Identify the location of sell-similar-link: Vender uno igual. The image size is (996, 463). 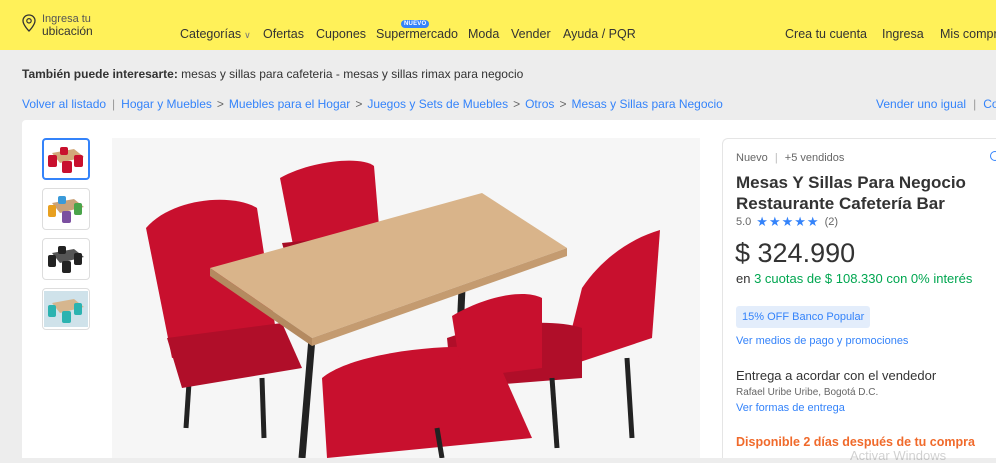
(921, 104).